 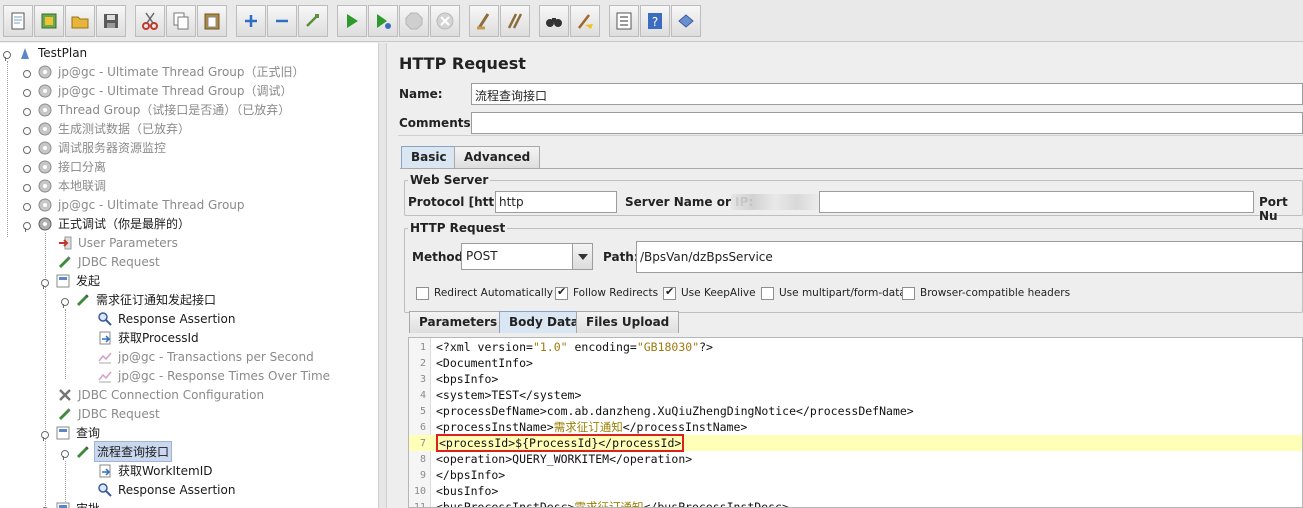 What do you see at coordinates (458, 322) in the screenshot?
I see `tab-parameters: Parameters` at bounding box center [458, 322].